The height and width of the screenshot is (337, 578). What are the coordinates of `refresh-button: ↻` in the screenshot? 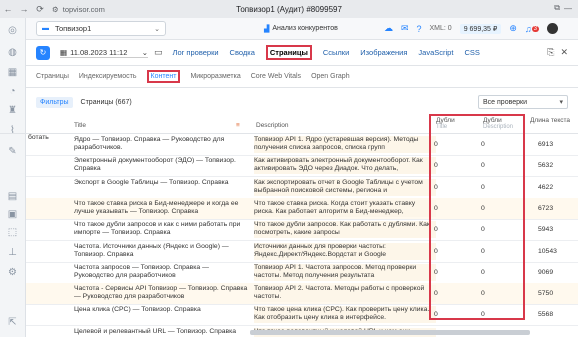 It's located at (43, 52).